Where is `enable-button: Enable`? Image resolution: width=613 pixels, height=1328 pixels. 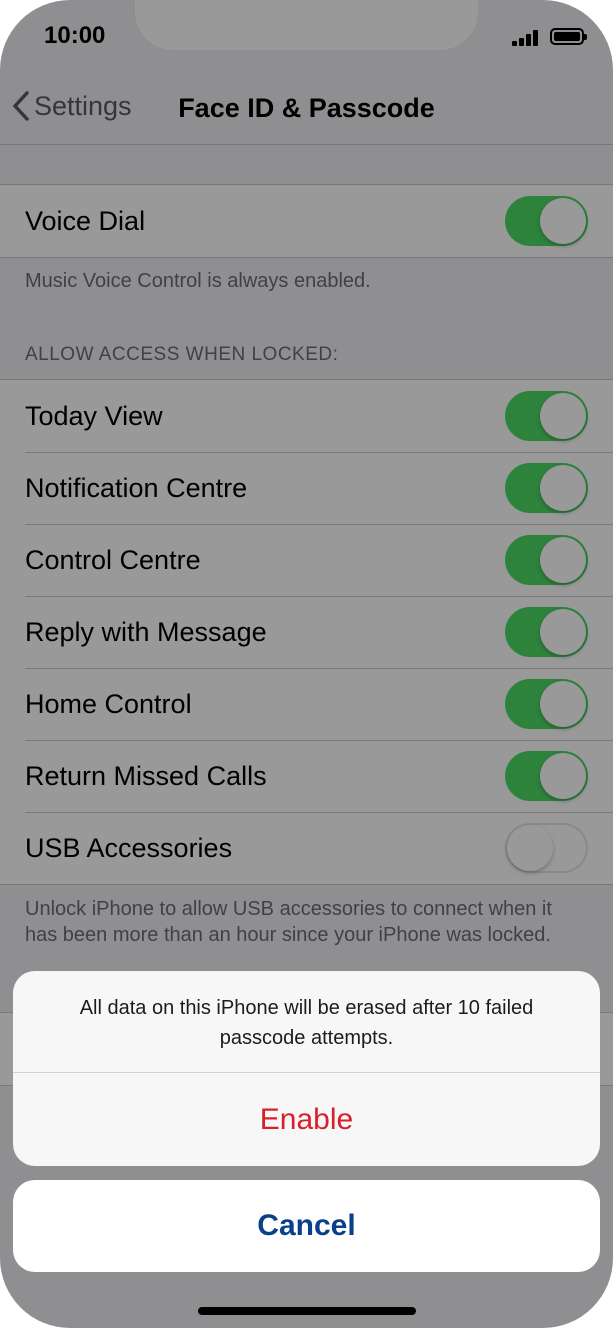
enable-button: Enable is located at coordinates (306, 1119).